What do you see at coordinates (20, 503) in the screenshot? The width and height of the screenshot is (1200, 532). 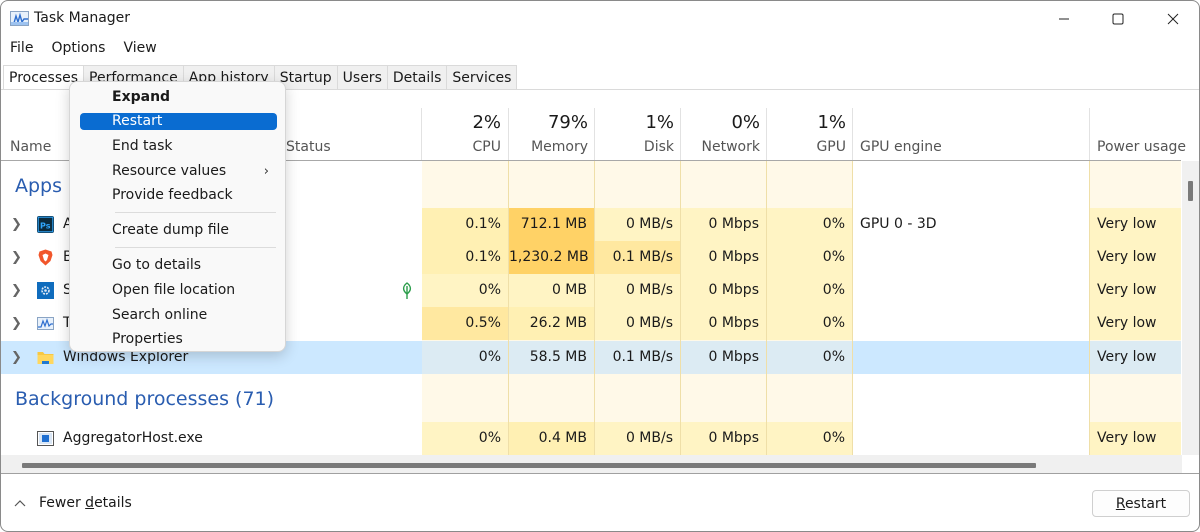 I see `chevron-up-icon` at bounding box center [20, 503].